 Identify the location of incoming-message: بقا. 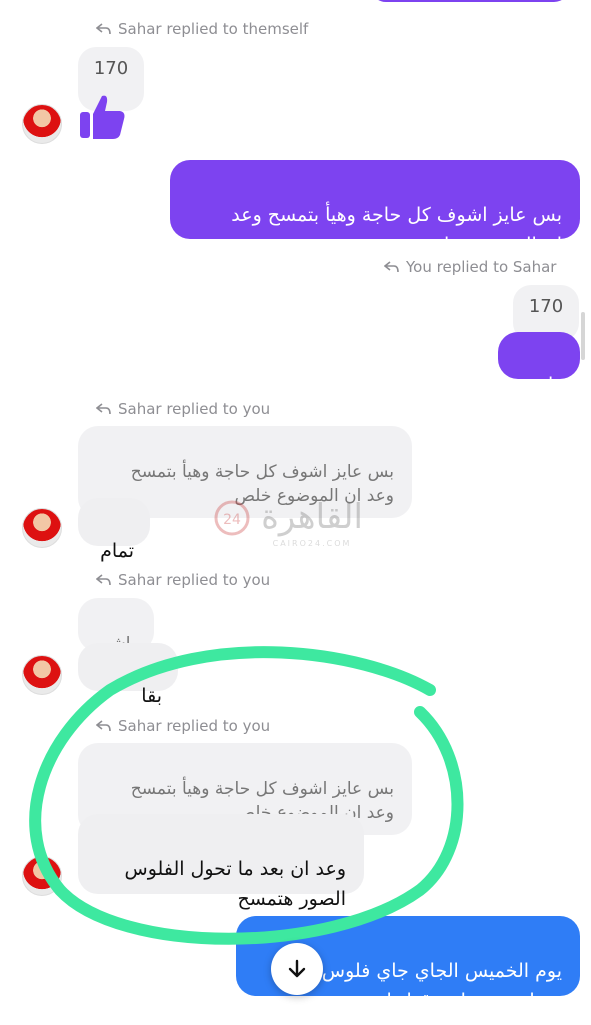
(128, 675).